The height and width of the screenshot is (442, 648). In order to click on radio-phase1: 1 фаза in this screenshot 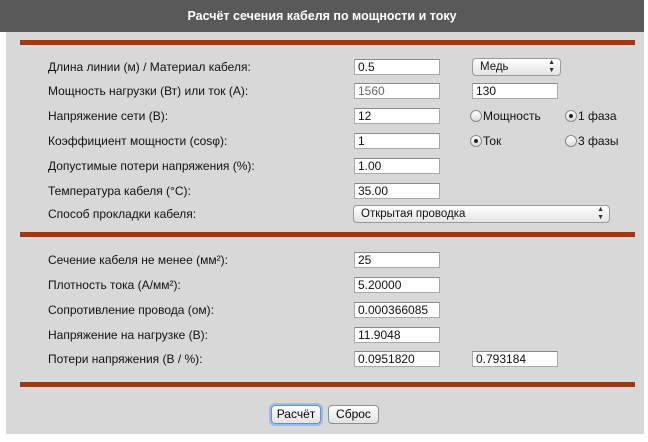, I will do `click(591, 116)`.